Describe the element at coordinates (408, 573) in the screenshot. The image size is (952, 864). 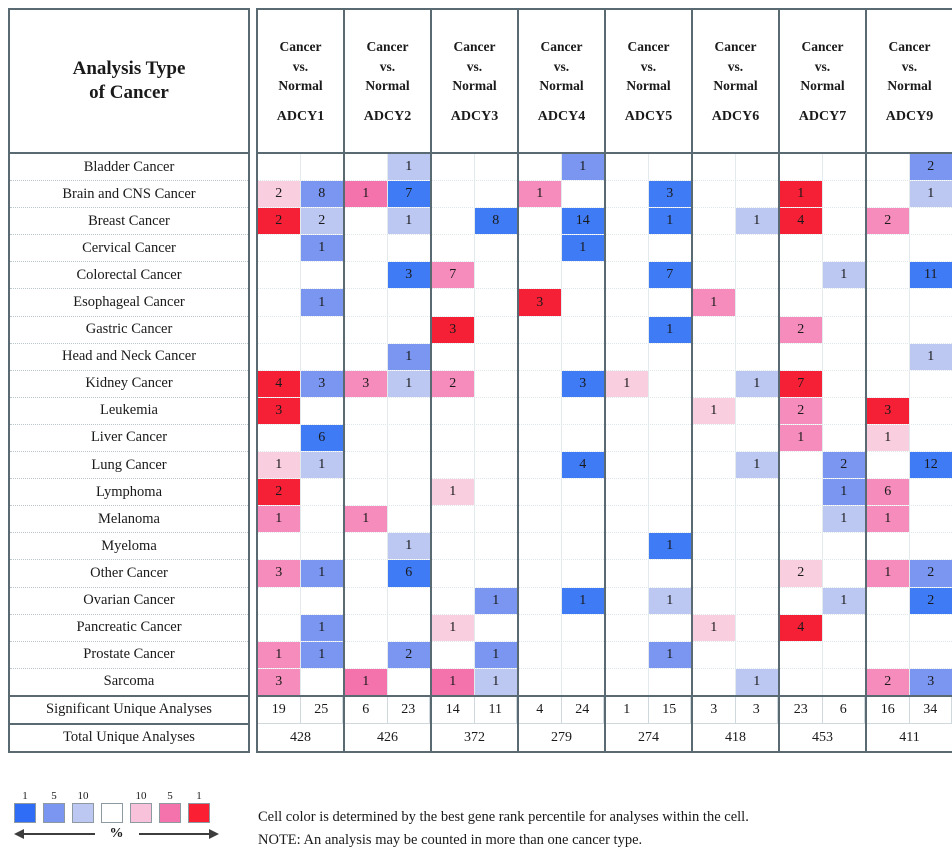
I see `heatmap-under-cell-adcy2: 6` at that location.